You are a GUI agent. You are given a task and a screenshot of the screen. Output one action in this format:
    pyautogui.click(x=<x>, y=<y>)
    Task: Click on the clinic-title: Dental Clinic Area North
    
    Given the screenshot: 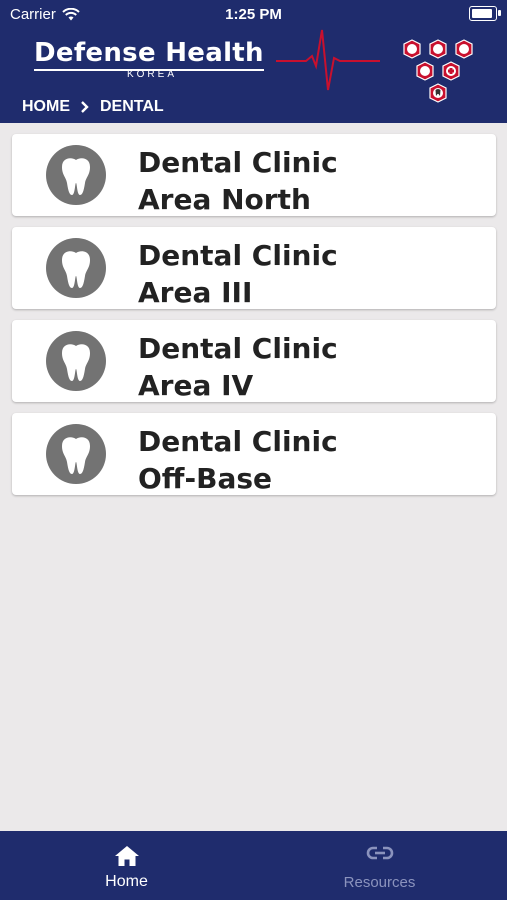 What is the action you would take?
    pyautogui.click(x=238, y=181)
    